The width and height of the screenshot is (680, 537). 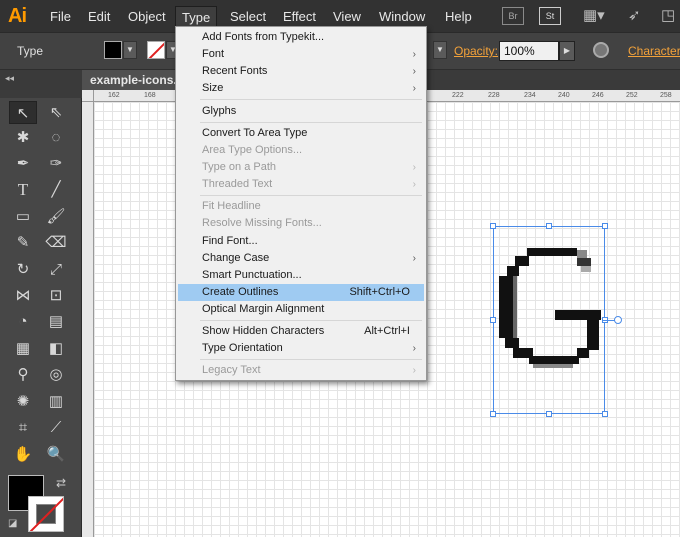 What do you see at coordinates (240, 292) in the screenshot?
I see `menu-item-label: Create Outlines` at bounding box center [240, 292].